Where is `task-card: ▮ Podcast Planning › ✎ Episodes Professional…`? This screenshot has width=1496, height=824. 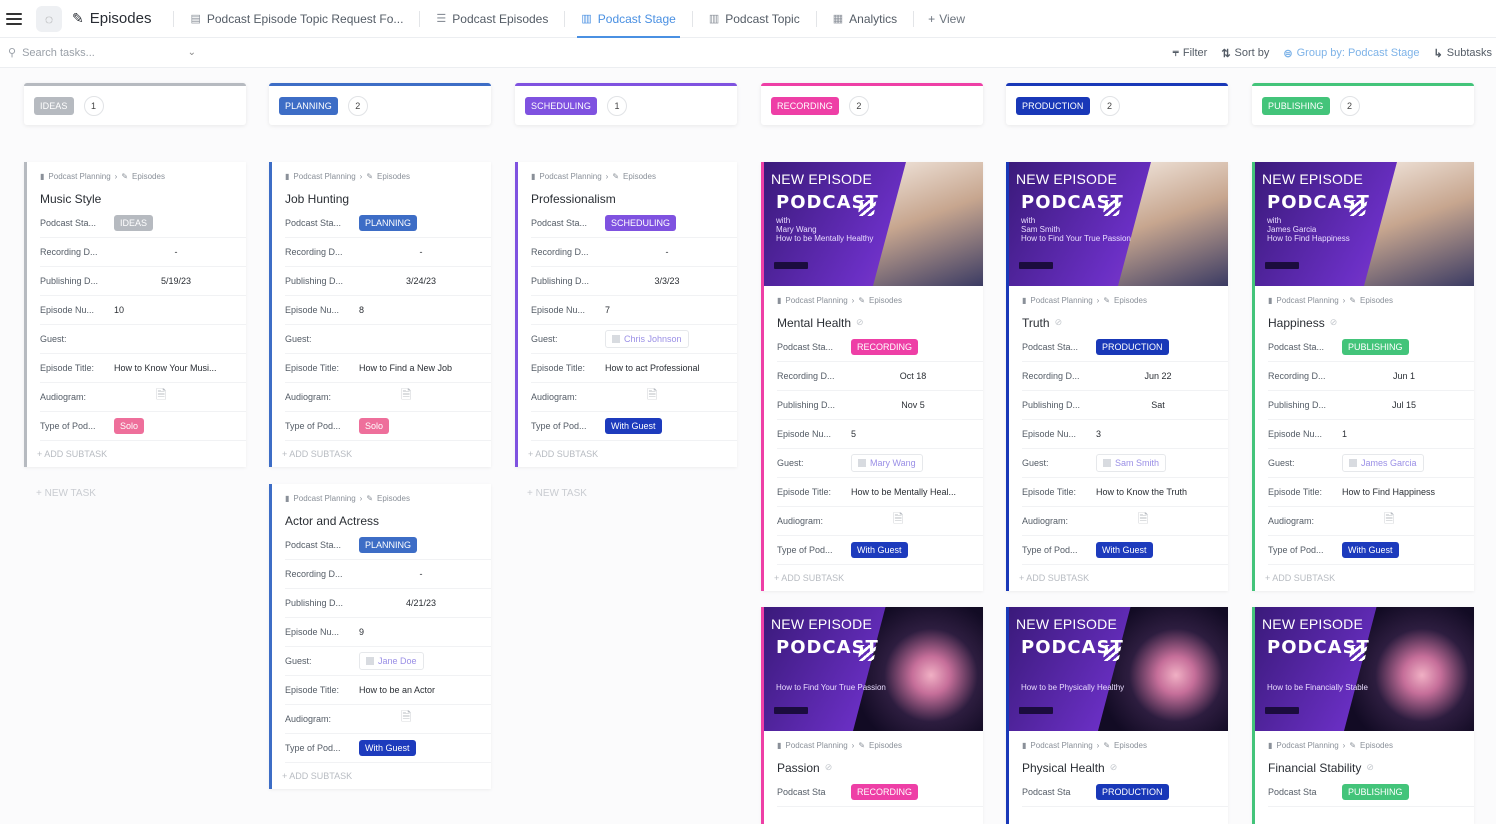
task-card: ▮ Podcast Planning › ✎ Episodes Professional… is located at coordinates (626, 314).